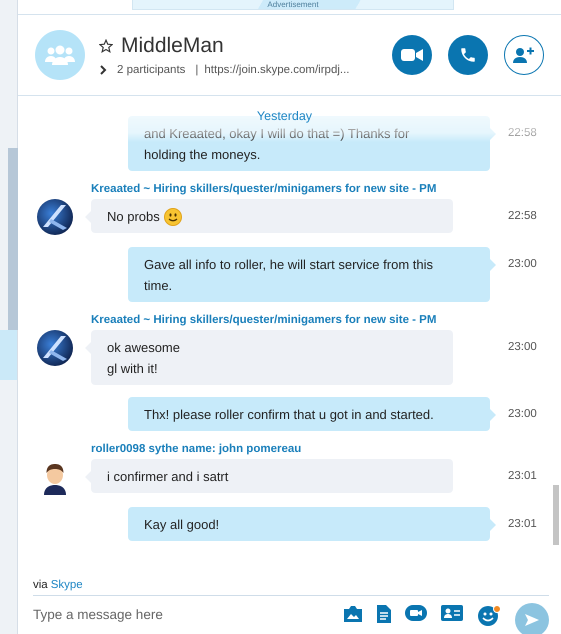  Describe the element at coordinates (289, 275) in the screenshot. I see `message-text: Gave all info to roller, he will start service from this time.` at that location.